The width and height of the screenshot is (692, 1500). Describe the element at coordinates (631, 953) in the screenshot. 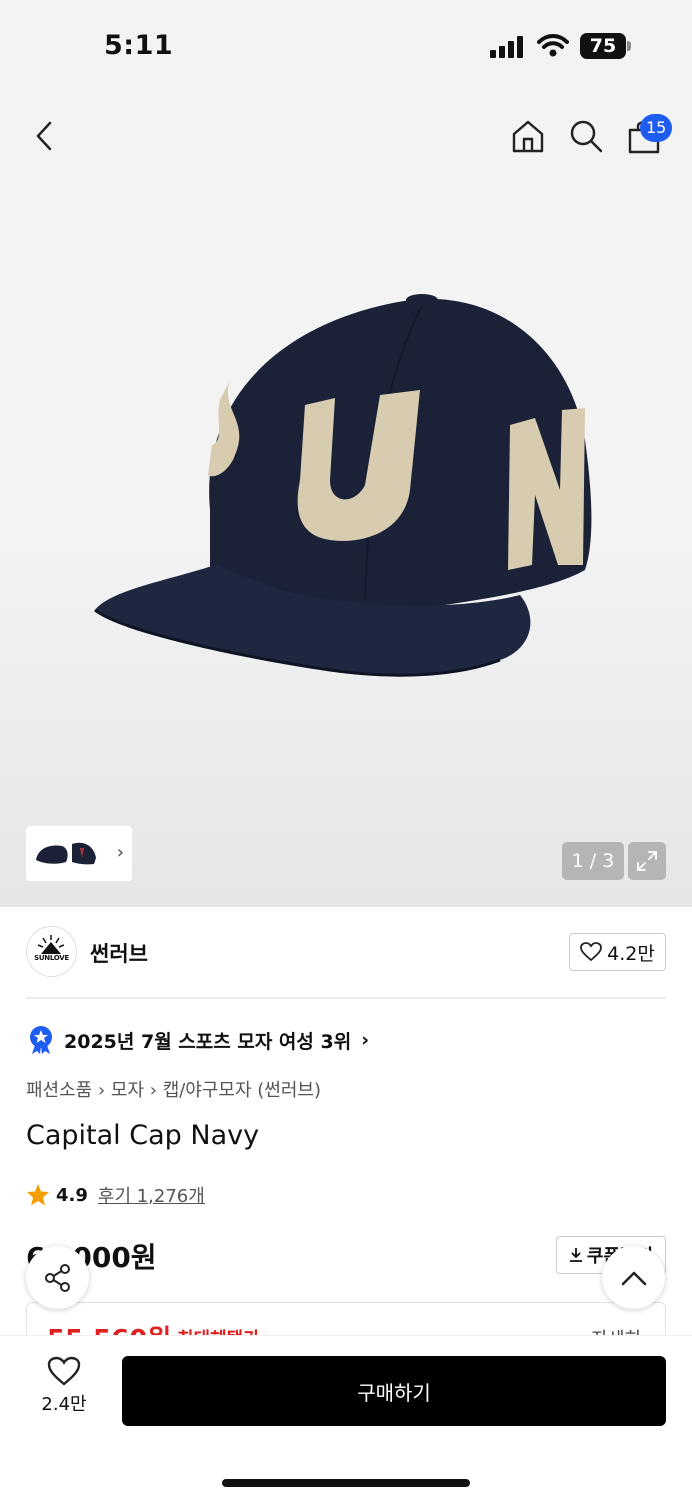

I see `brand-like-count: 4.2만` at that location.